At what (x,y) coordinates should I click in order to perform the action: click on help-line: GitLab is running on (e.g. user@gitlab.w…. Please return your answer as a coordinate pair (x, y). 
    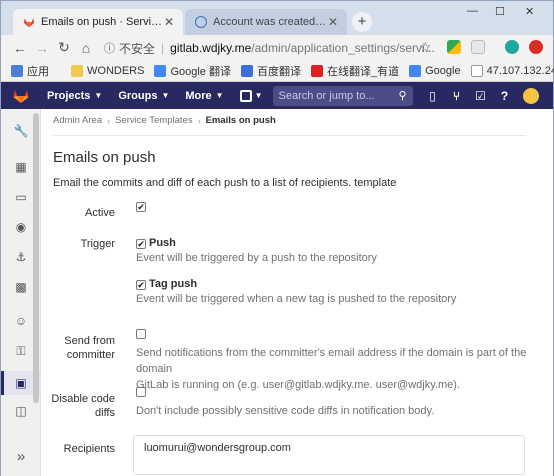
    Looking at the image, I should click on (298, 385).